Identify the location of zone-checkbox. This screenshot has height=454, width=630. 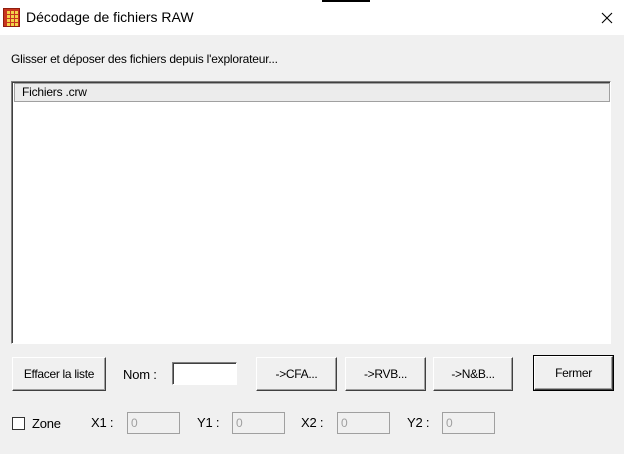
(18, 423).